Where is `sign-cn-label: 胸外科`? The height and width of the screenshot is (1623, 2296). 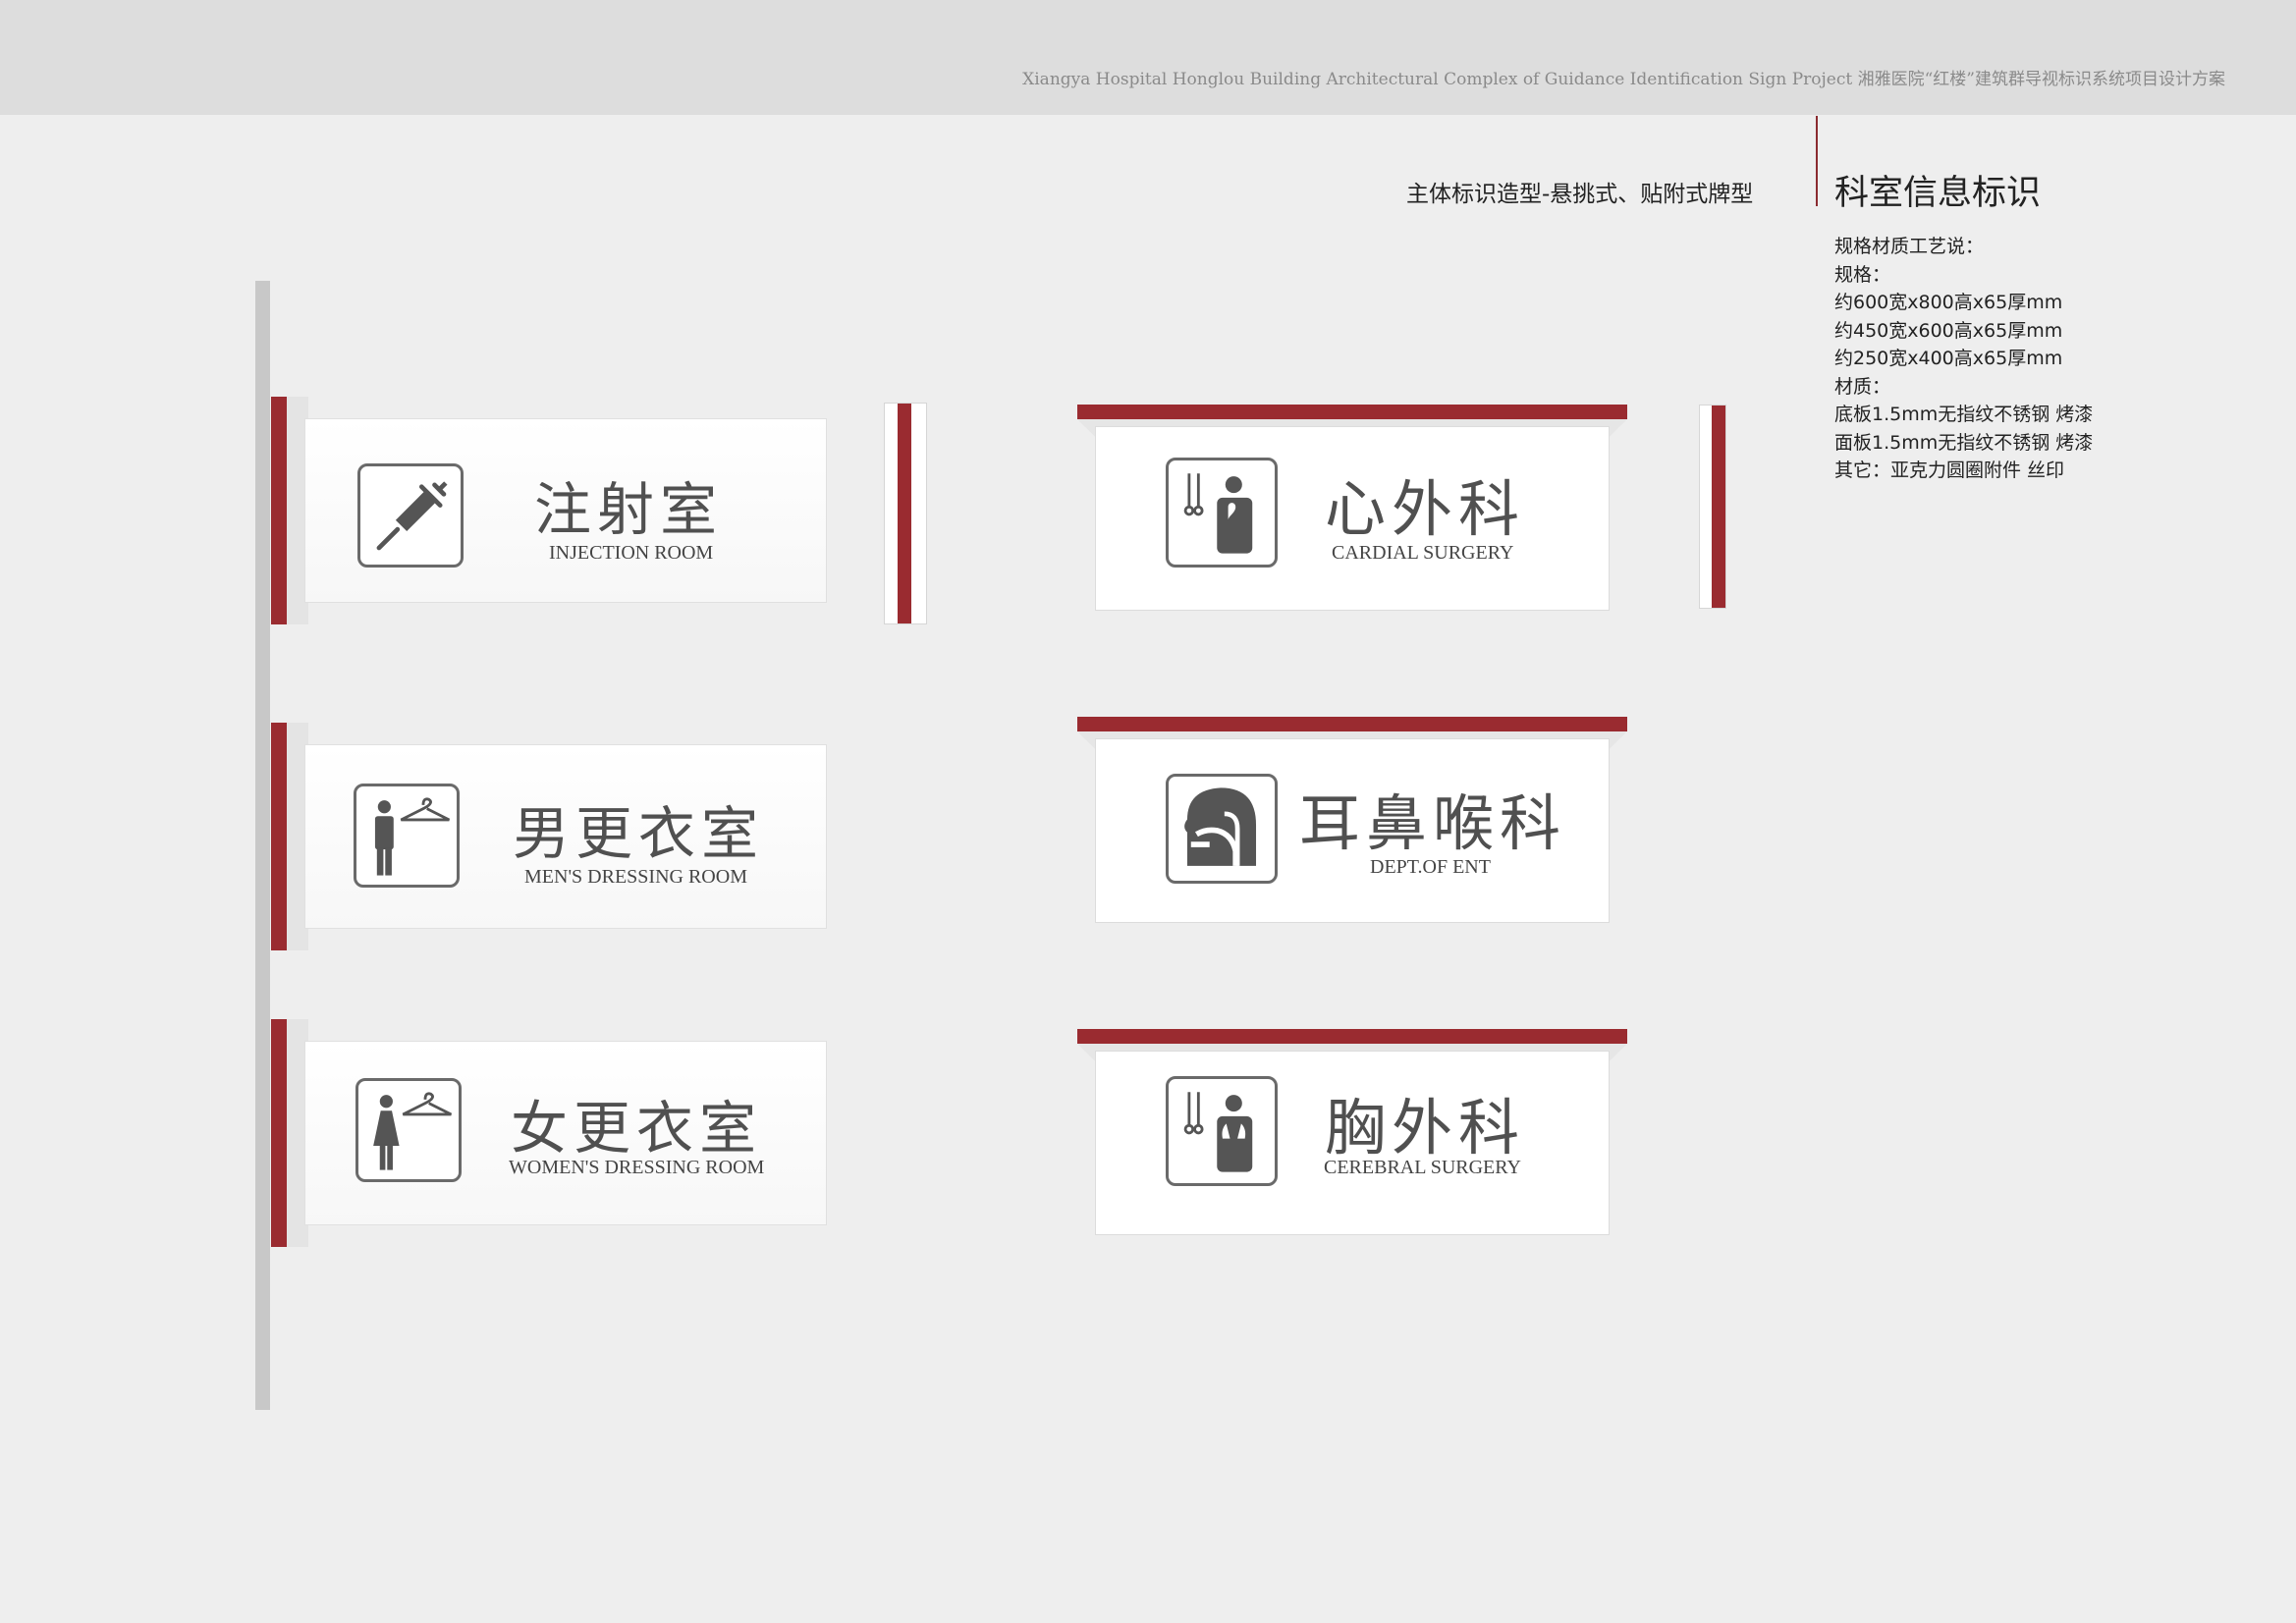 sign-cn-label: 胸外科 is located at coordinates (1425, 1127).